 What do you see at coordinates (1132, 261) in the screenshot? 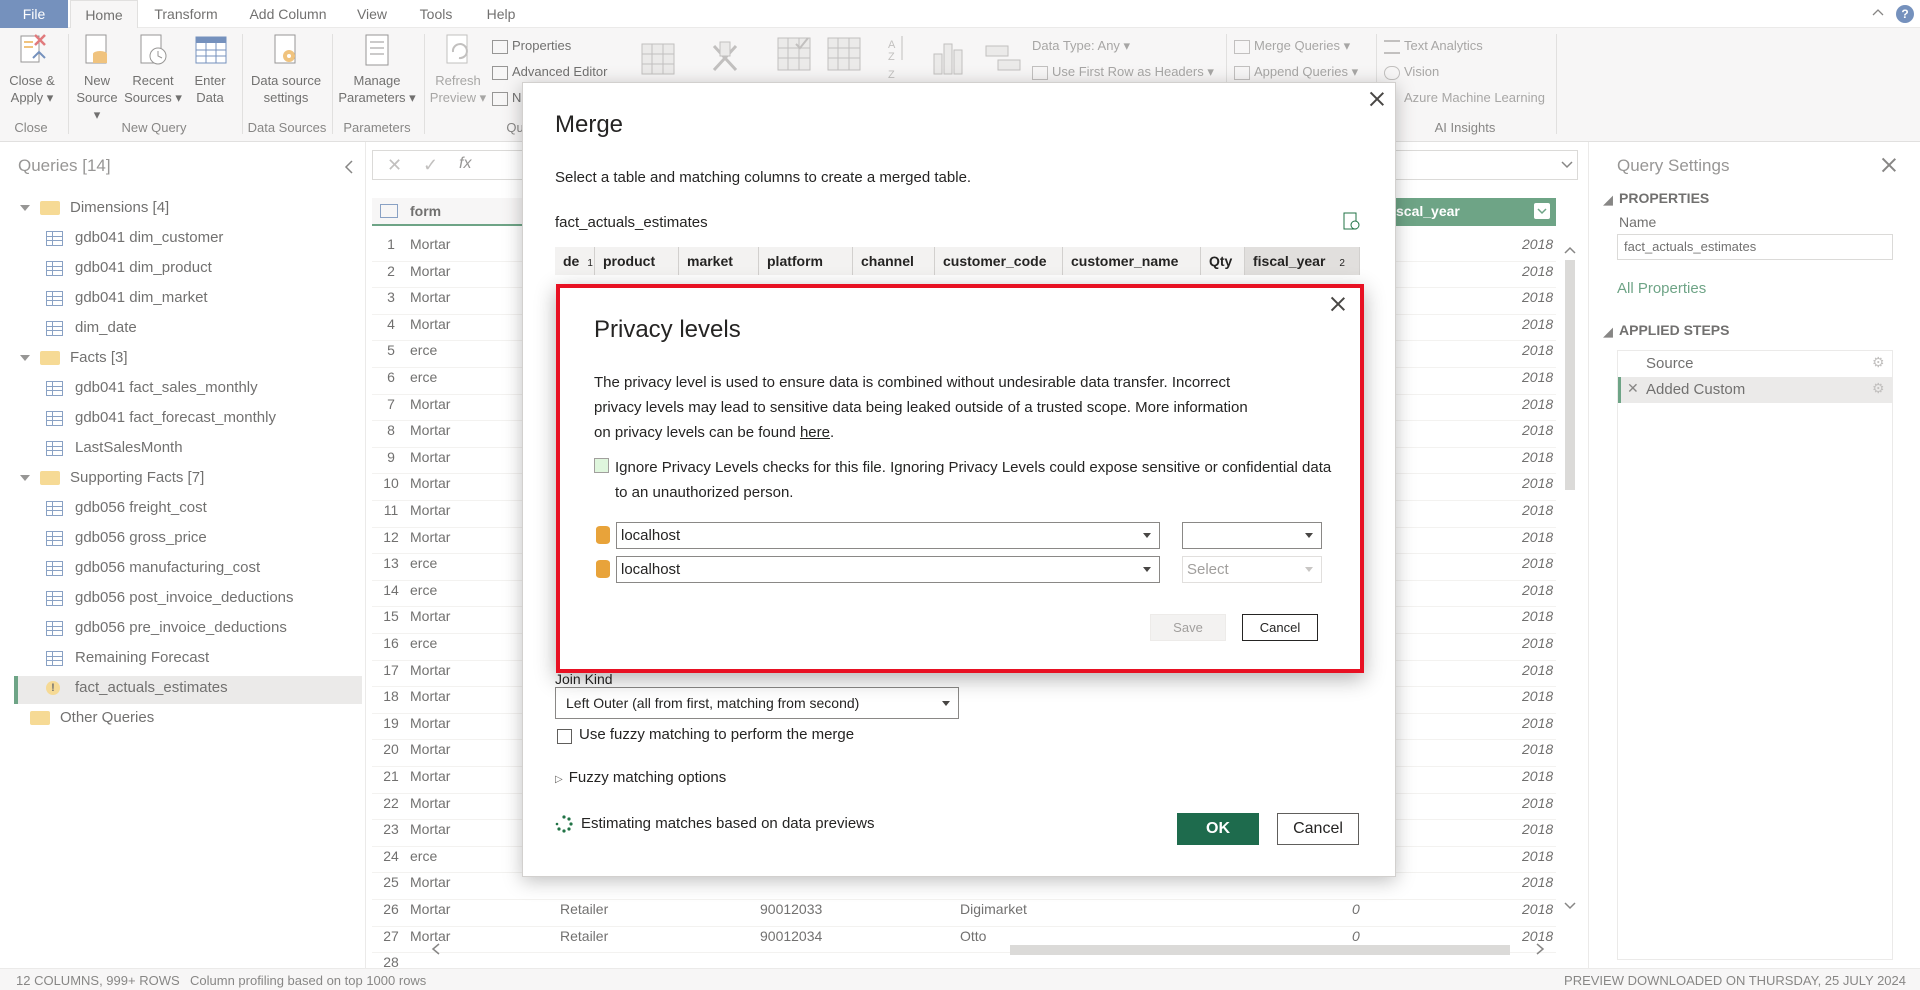
I see `column-header: customer_name` at bounding box center [1132, 261].